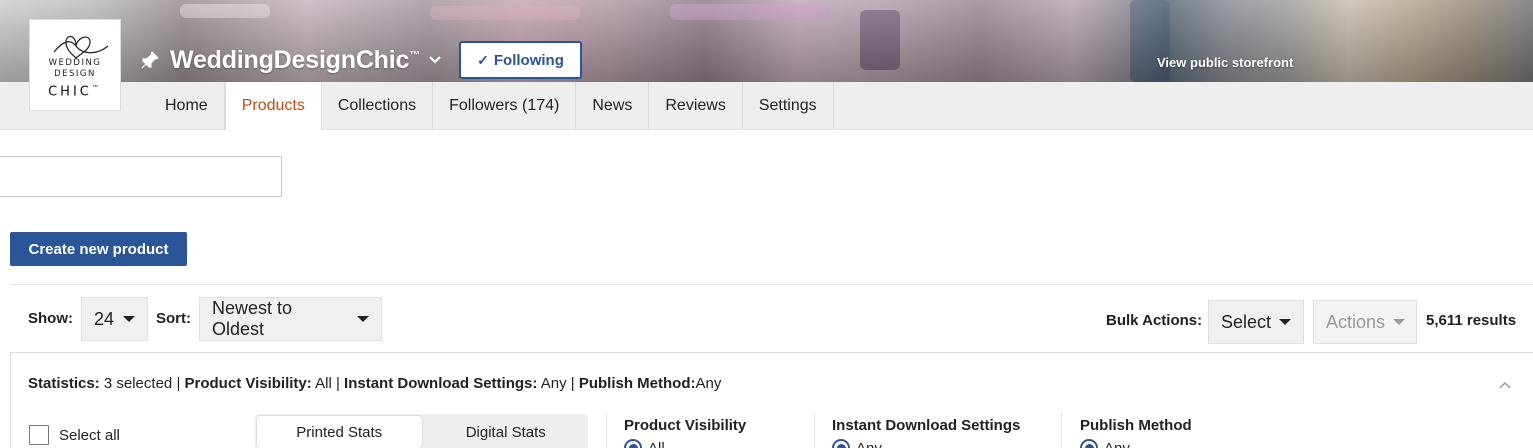  I want to click on visibility-value: All, so click(323, 383).